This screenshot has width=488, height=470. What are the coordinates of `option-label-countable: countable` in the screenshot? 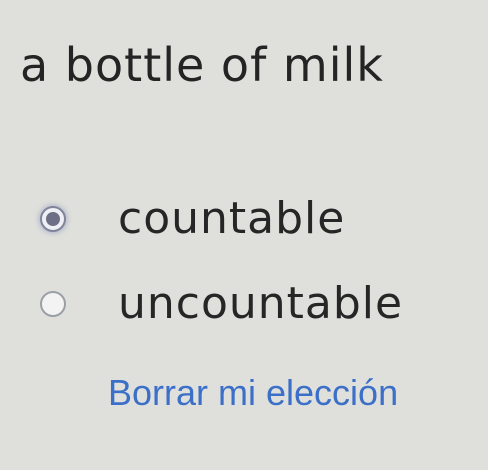 It's located at (232, 218).